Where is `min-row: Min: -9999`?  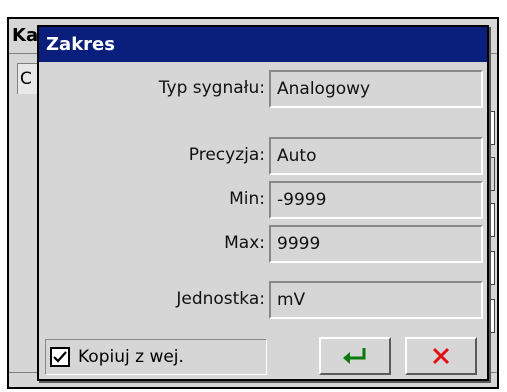 min-row: Min: -9999 is located at coordinates (263, 200).